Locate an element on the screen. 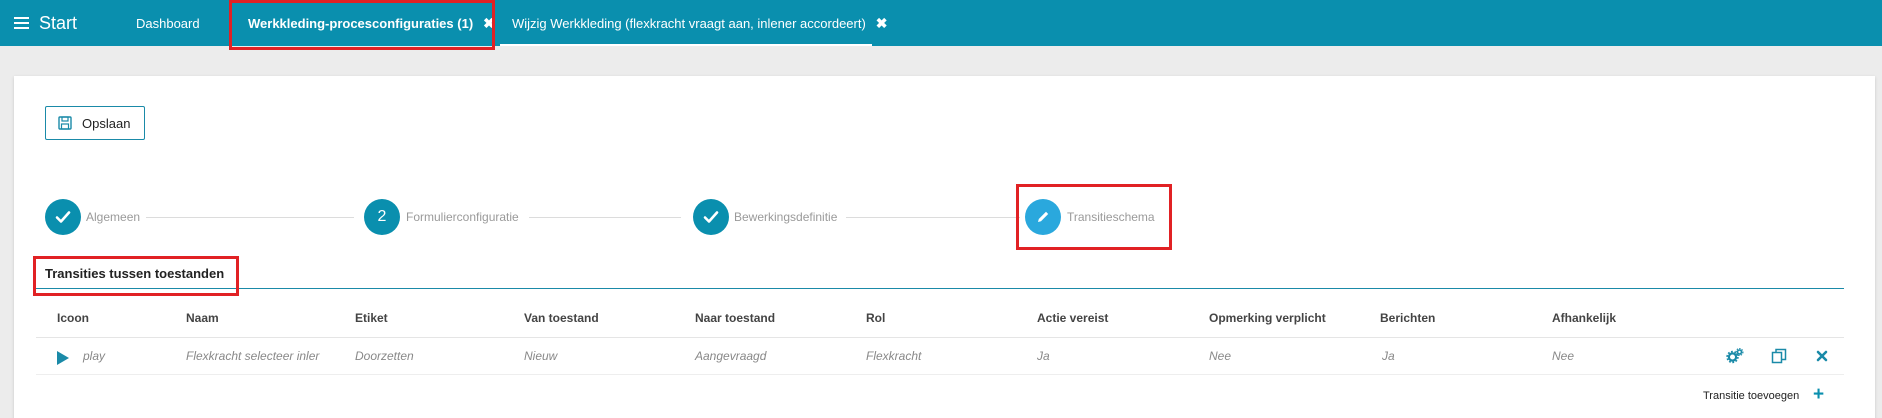 Image resolution: width=1882 pixels, height=418 pixels. gears-icon is located at coordinates (1735, 356).